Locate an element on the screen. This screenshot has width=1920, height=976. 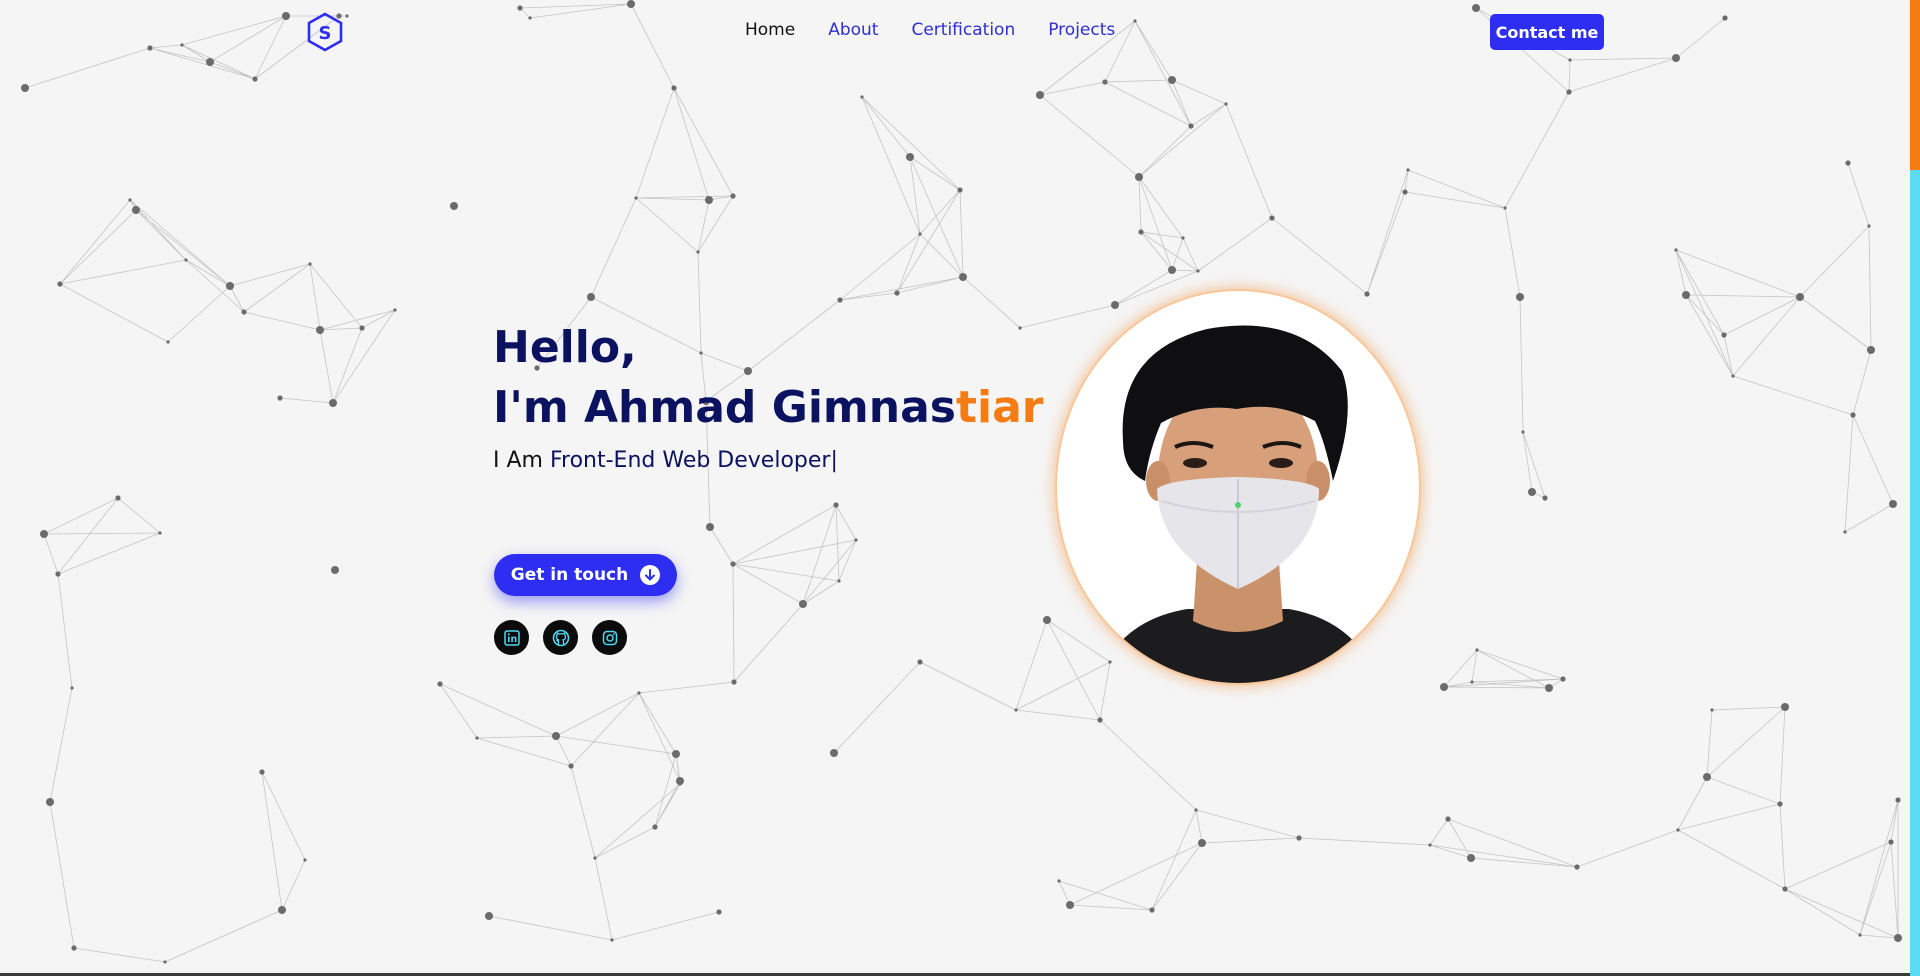
nav-home: Home is located at coordinates (770, 30).